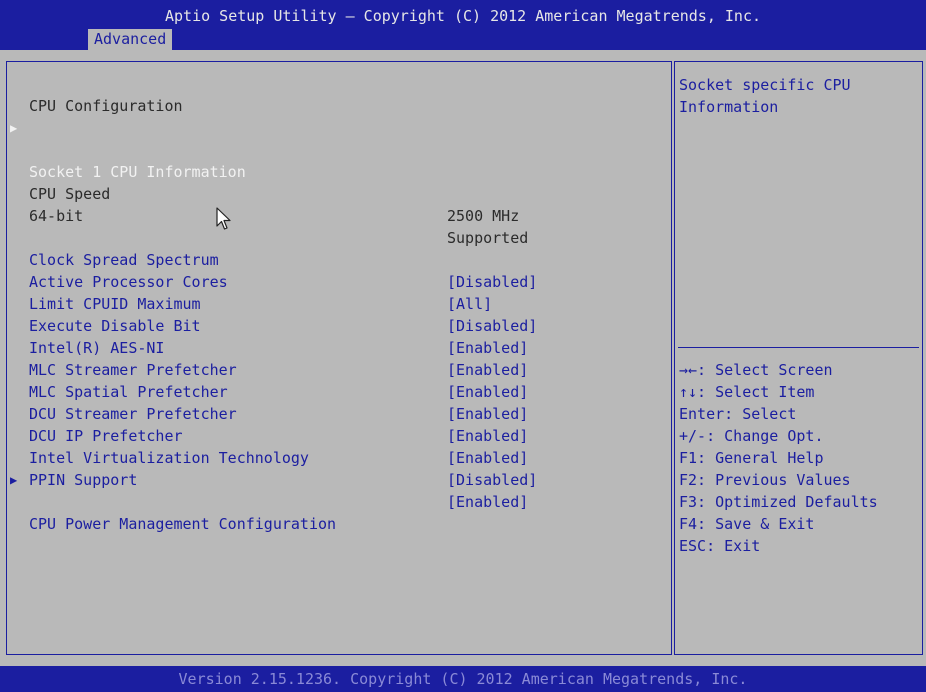  I want to click on option-row-ppin-support: PPIN Support [Enabled], so click(267, 479).